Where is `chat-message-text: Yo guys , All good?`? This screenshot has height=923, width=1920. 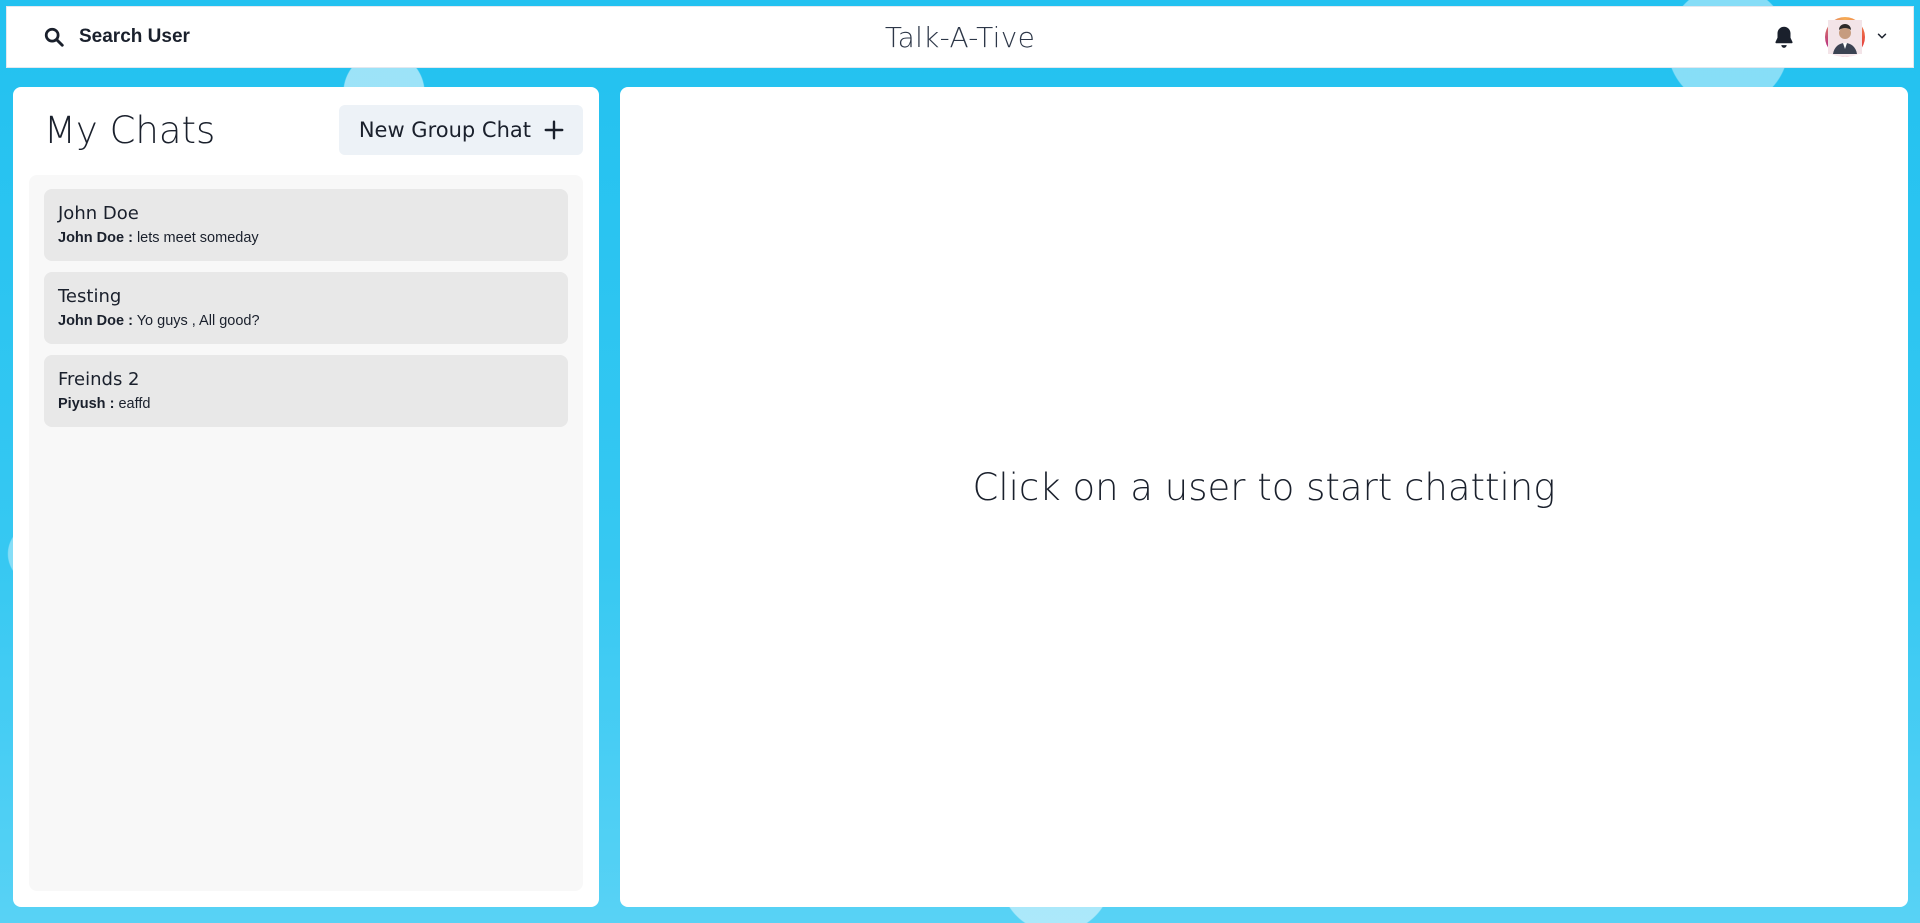 chat-message-text: Yo guys , All good? is located at coordinates (198, 321).